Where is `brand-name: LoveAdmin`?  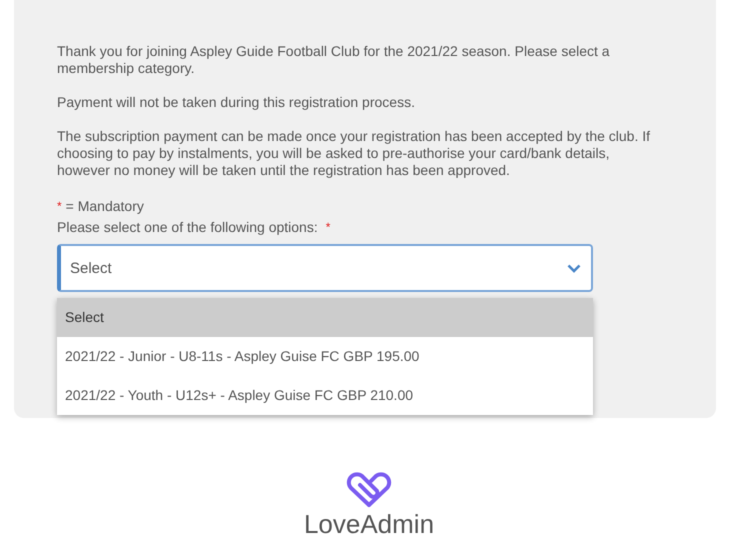
brand-name: LoveAdmin is located at coordinates (369, 524).